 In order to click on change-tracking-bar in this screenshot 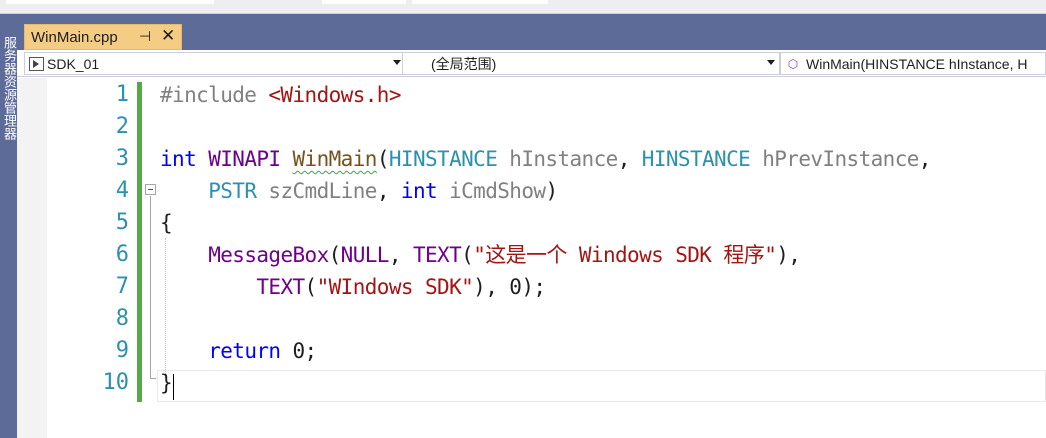, I will do `click(139, 242)`.